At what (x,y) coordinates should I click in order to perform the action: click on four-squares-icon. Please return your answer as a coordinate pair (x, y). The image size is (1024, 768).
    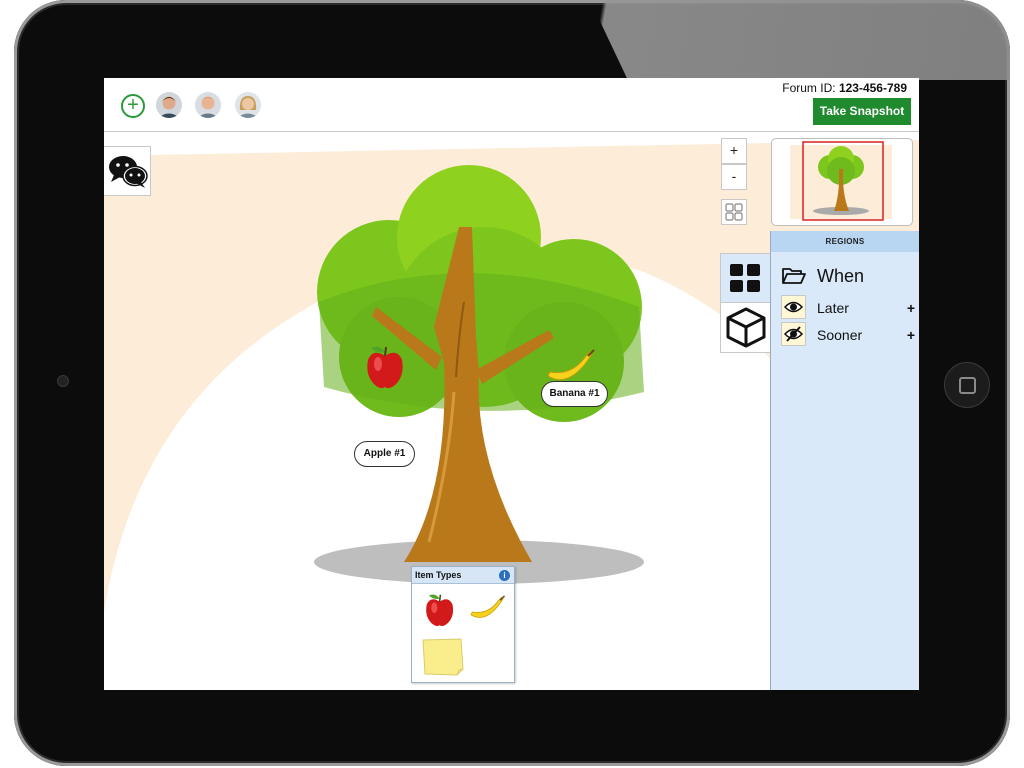
    Looking at the image, I should click on (745, 278).